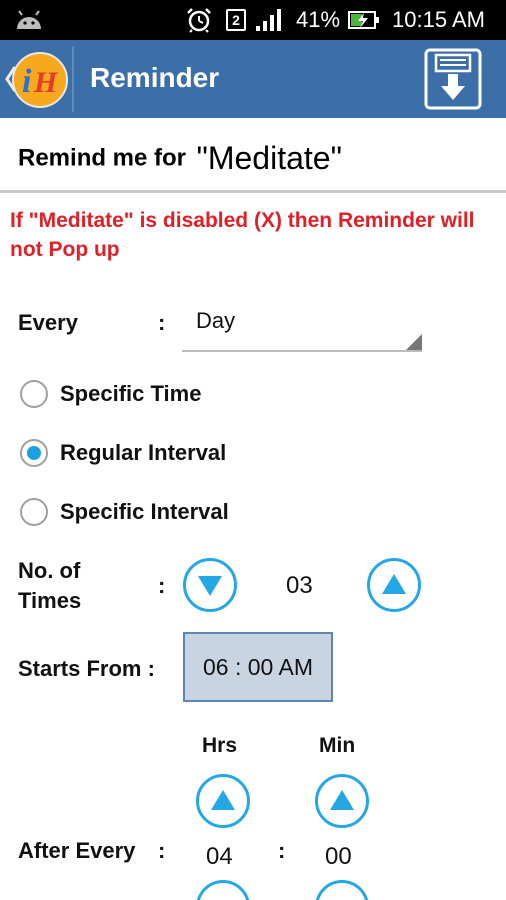 The width and height of the screenshot is (506, 900). What do you see at coordinates (46, 82) in the screenshot?
I see `svg-text: H` at bounding box center [46, 82].